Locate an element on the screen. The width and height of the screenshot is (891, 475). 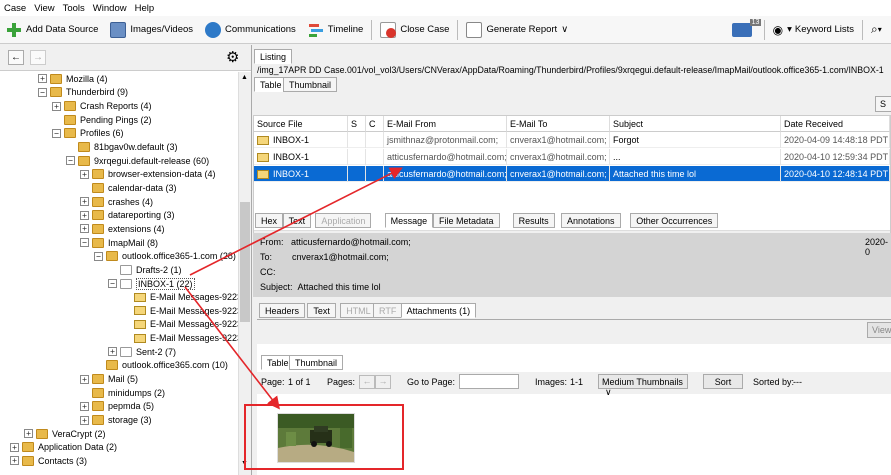
tab-thumbnail: Thumbnail is located at coordinates (310, 84).